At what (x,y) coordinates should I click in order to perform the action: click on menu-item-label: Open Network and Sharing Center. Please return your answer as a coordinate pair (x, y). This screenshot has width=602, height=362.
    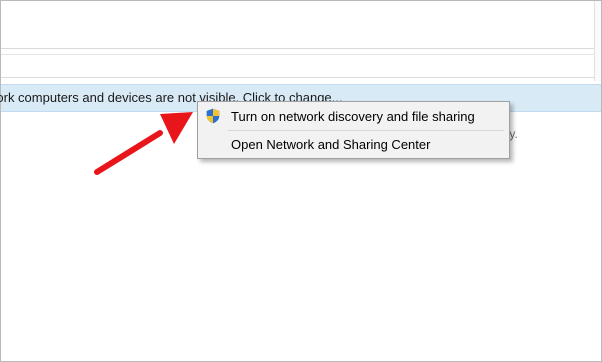
    Looking at the image, I should click on (331, 144).